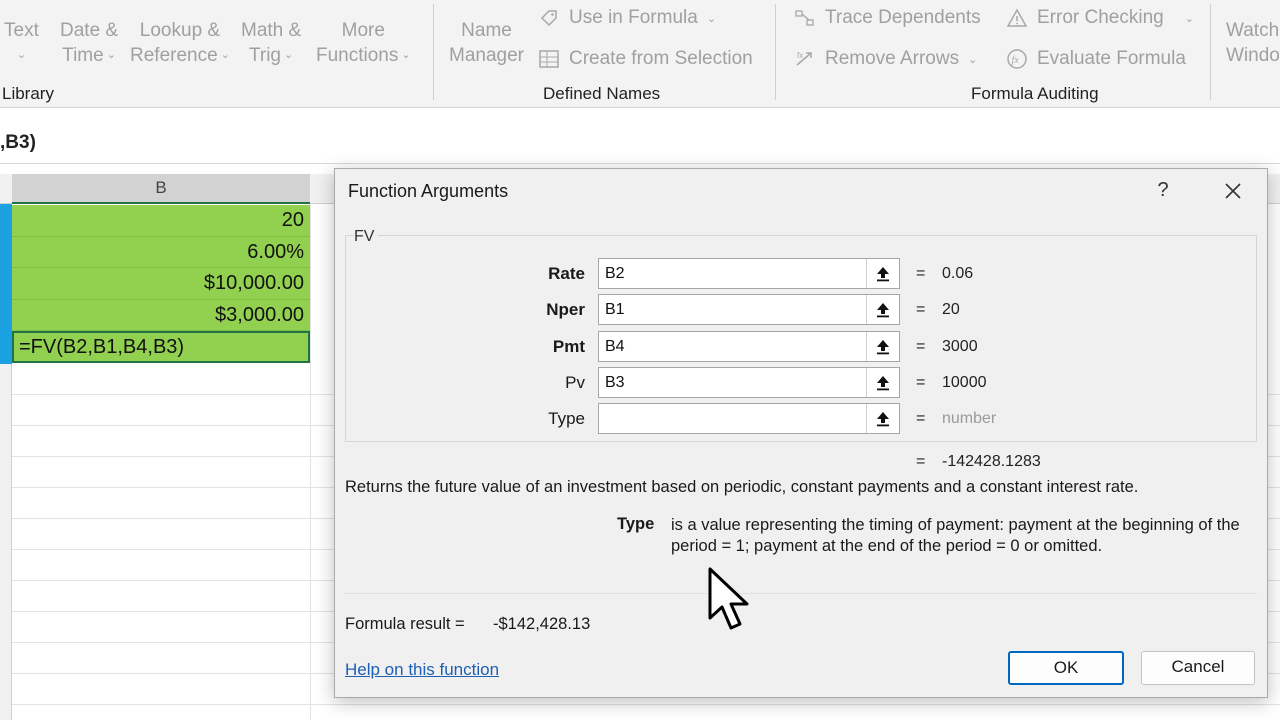  I want to click on error-checking-button: Error Checking ⌄, so click(1100, 18).